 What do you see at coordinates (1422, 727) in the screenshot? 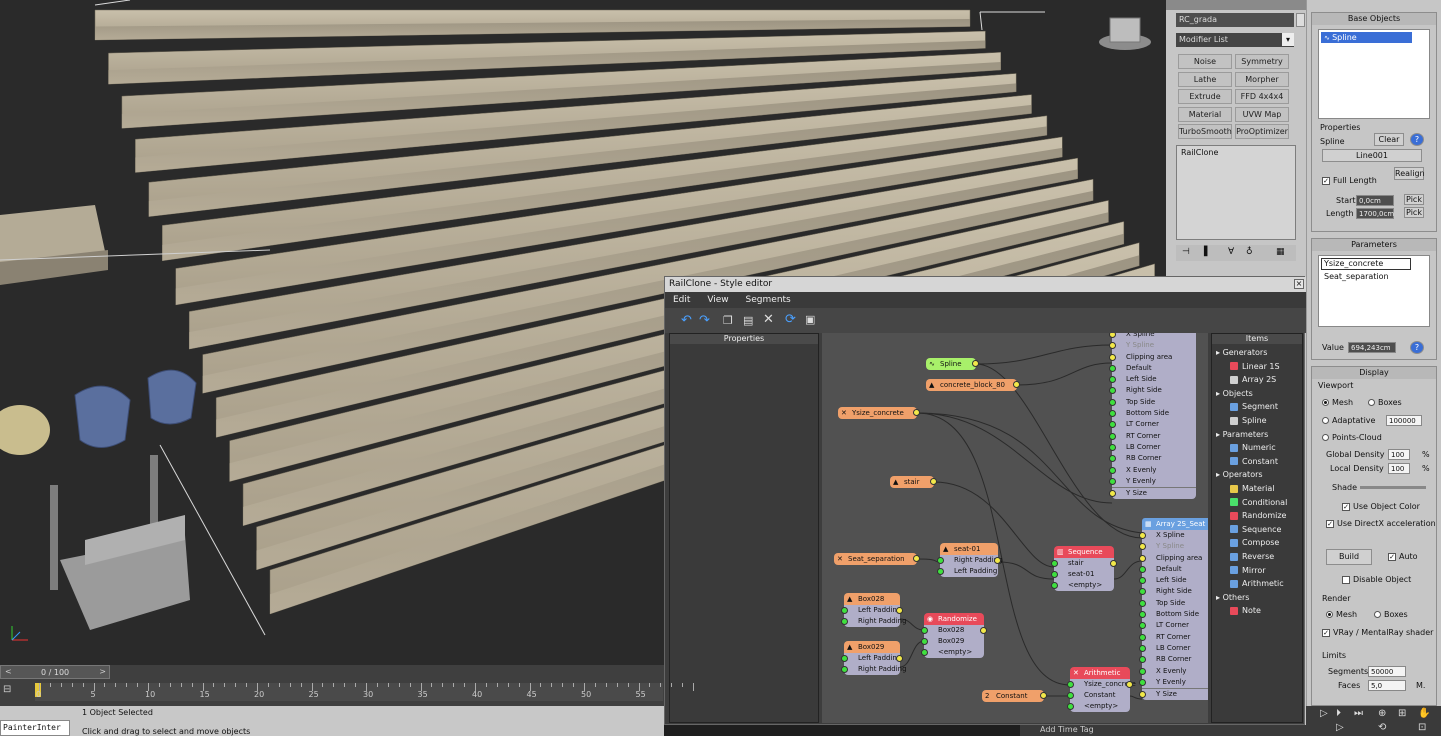
I see `maximize-viewport-icon: ⊡` at bounding box center [1422, 727].